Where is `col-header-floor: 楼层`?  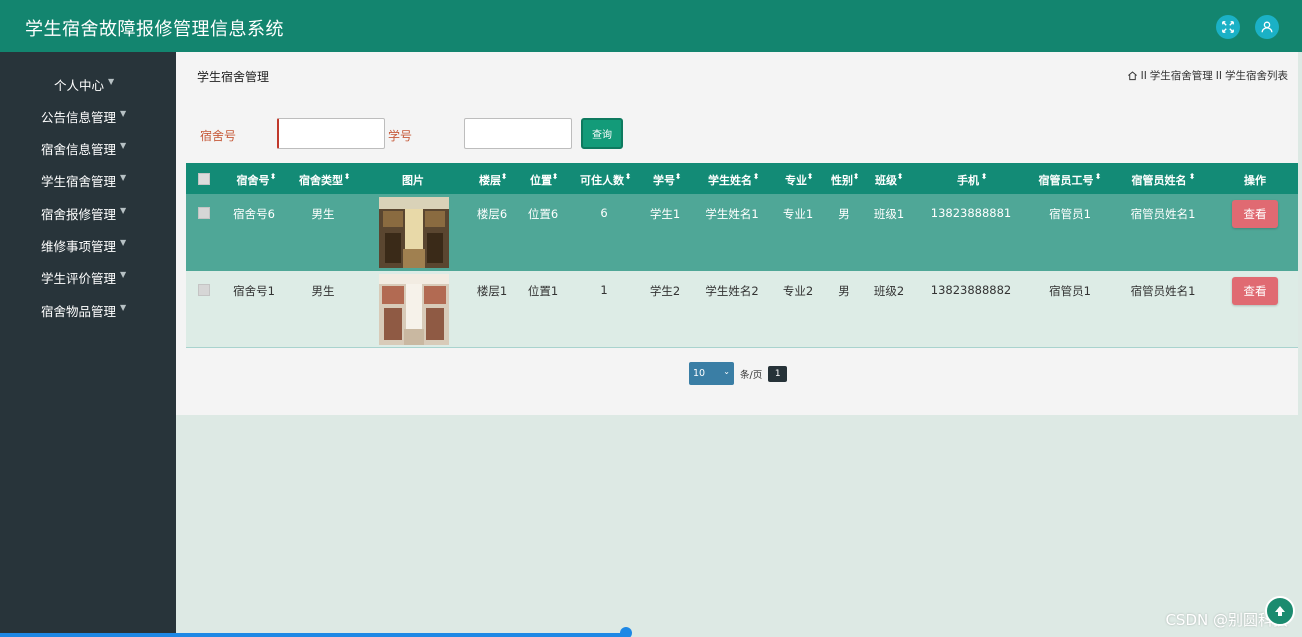 col-header-floor: 楼层 is located at coordinates (490, 180).